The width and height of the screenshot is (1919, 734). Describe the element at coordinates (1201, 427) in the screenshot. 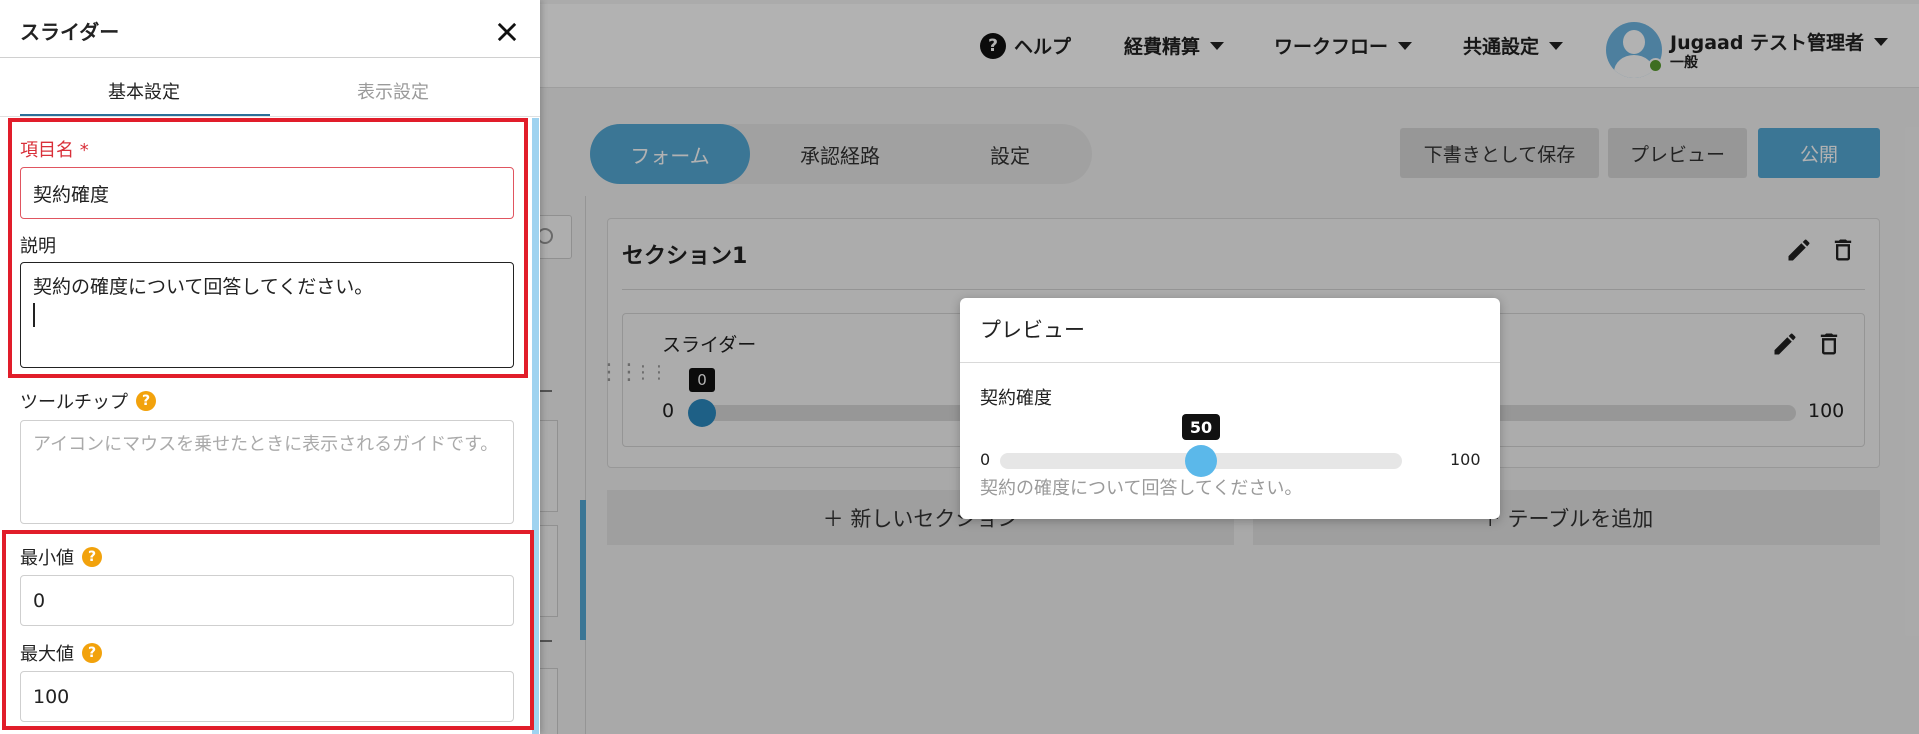

I see `preview-slider-value: 50` at that location.